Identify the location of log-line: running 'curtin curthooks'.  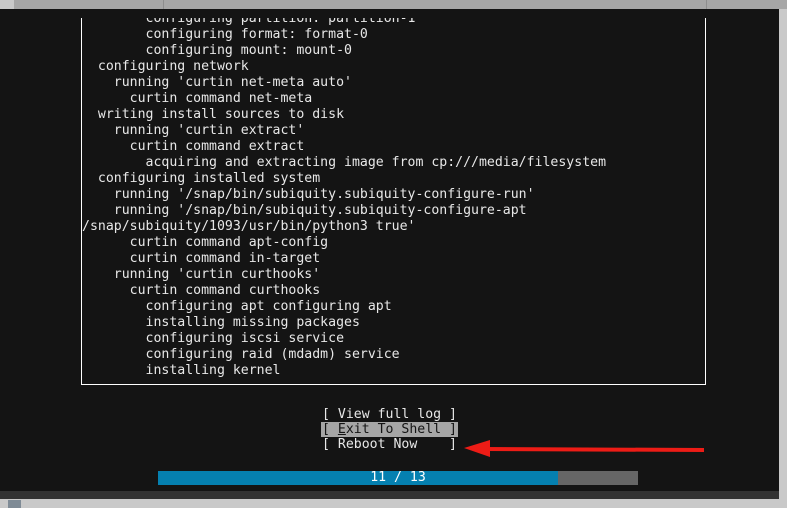
(201, 274).